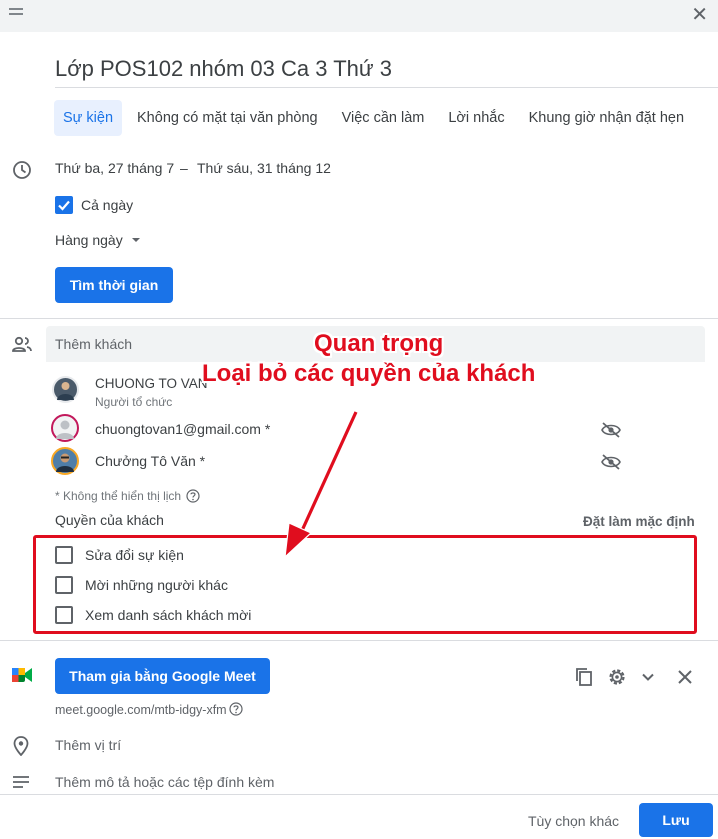 The height and width of the screenshot is (839, 718). Describe the element at coordinates (369, 373) in the screenshot. I see `annotation-subtitle: Loại bỏ các quyền của khách` at that location.